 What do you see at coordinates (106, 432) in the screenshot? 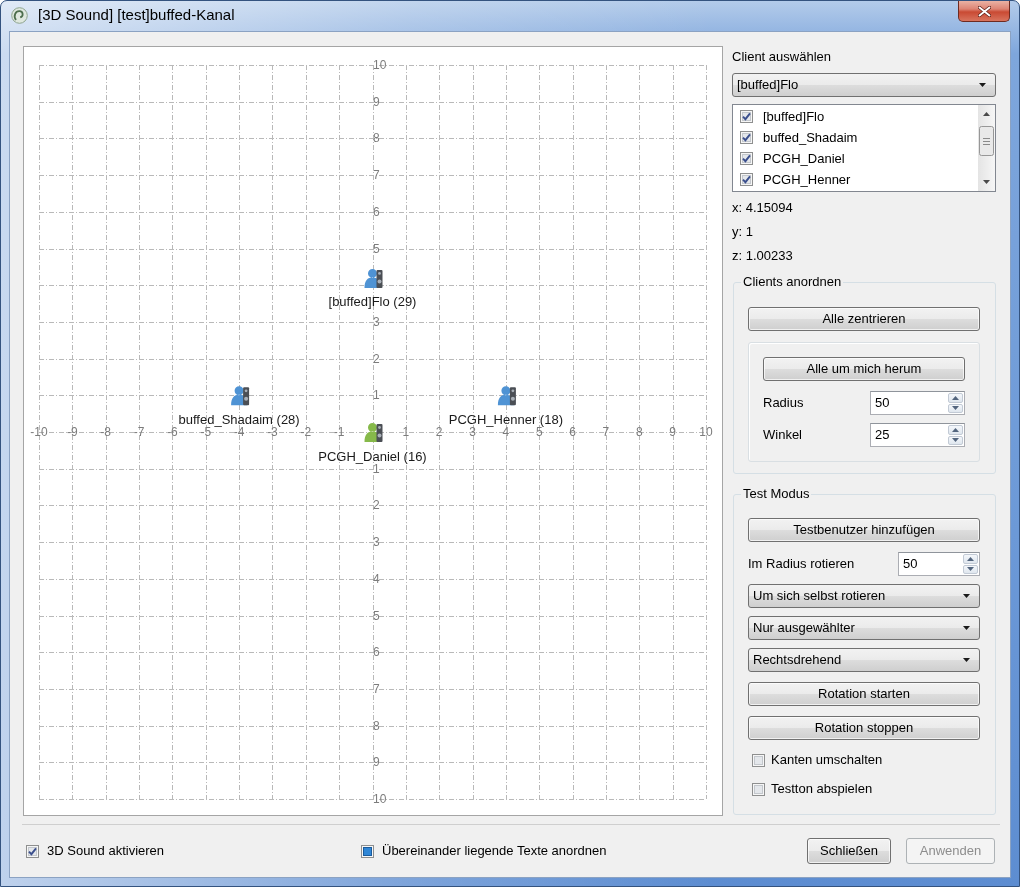
I see `x-axis-label: -8` at bounding box center [106, 432].